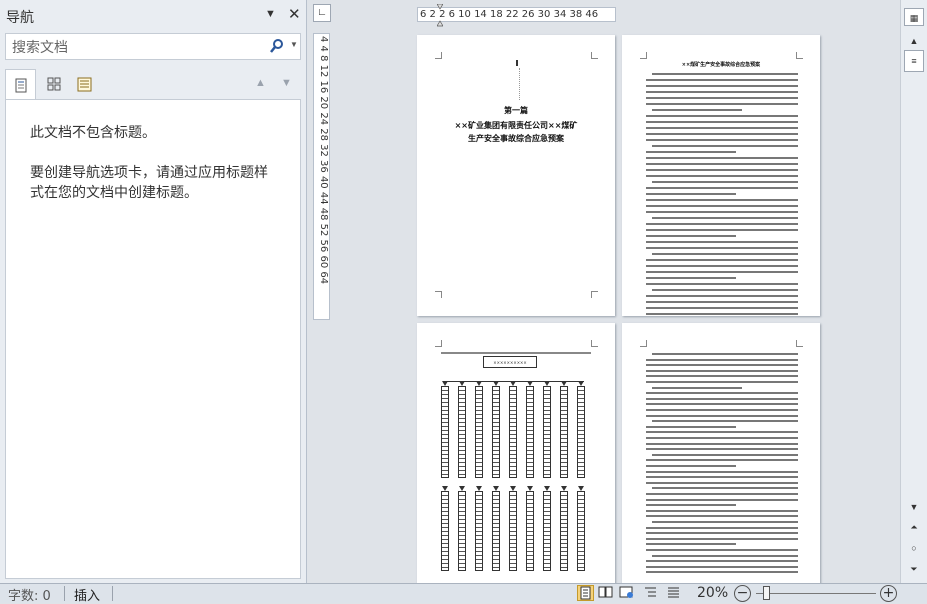 Image resolution: width=927 pixels, height=604 pixels. Describe the element at coordinates (913, 291) in the screenshot. I see `vertical-scrollbar: ▦ ▲ ≡ ▼ ⏶ ○ ⏷` at that location.